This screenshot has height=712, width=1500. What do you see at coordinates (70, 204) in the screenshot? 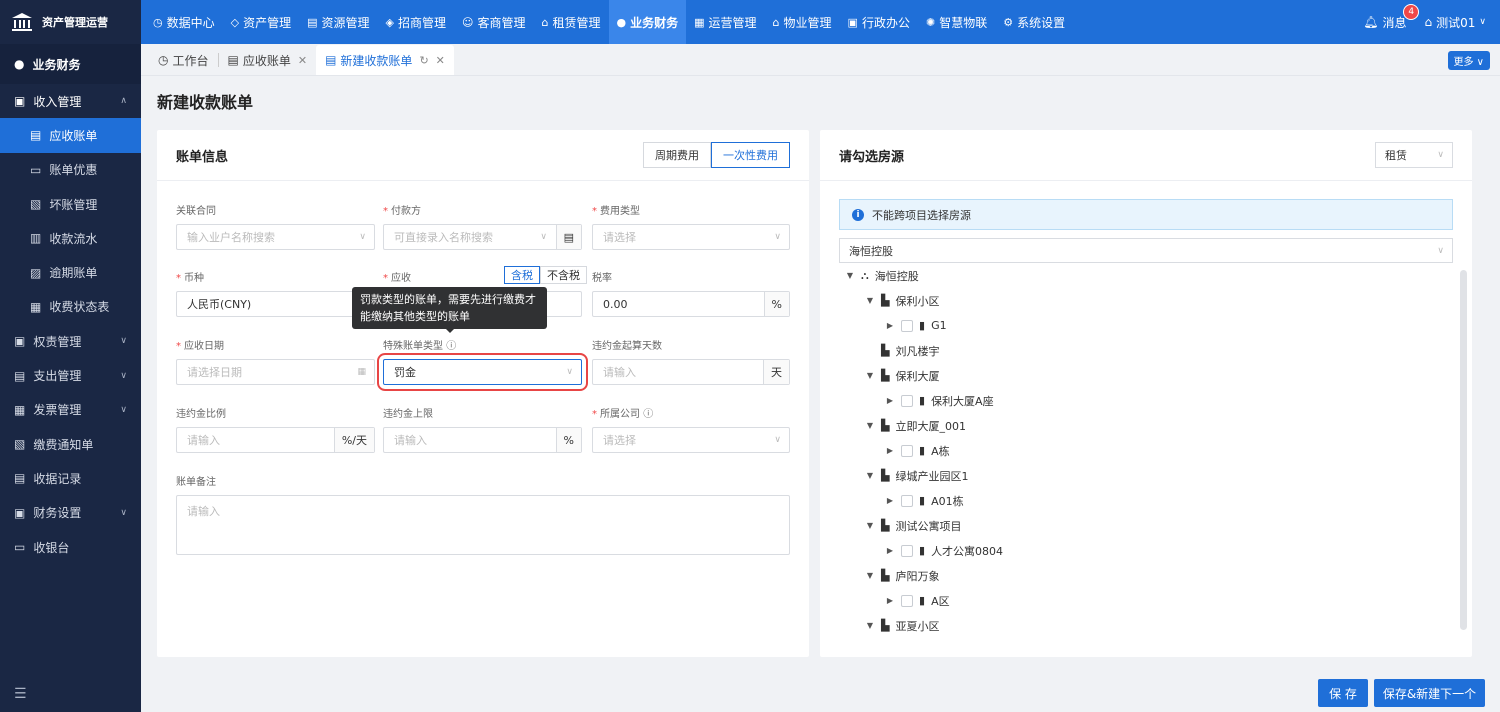
I see `sidebar-item-bad-debt: ▧ 坏账管理` at bounding box center [70, 204].